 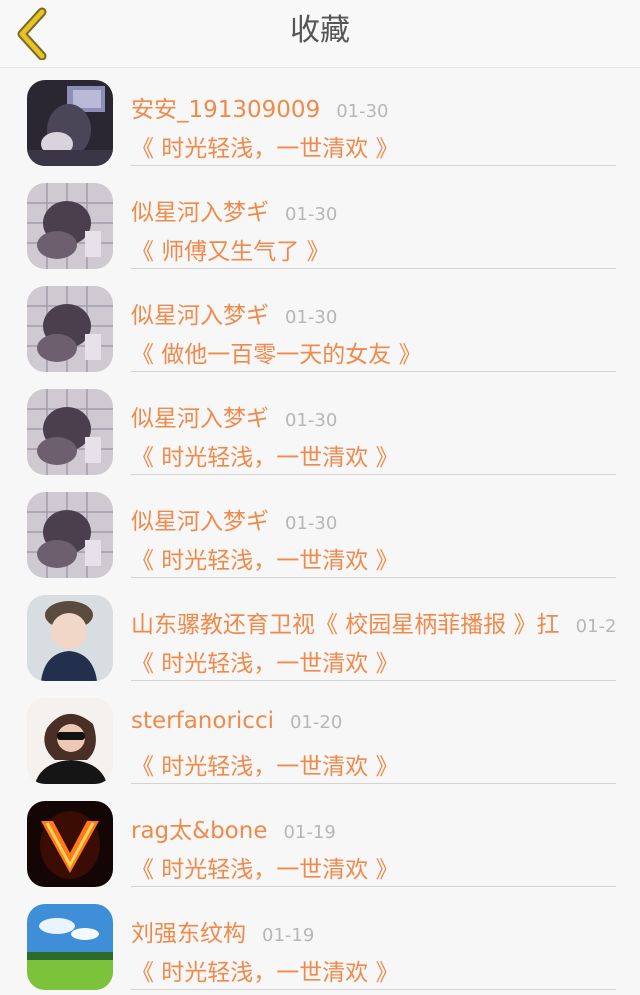 What do you see at coordinates (276, 352) in the screenshot?
I see `work-title: 《 做他一百零一天的女友 》` at bounding box center [276, 352].